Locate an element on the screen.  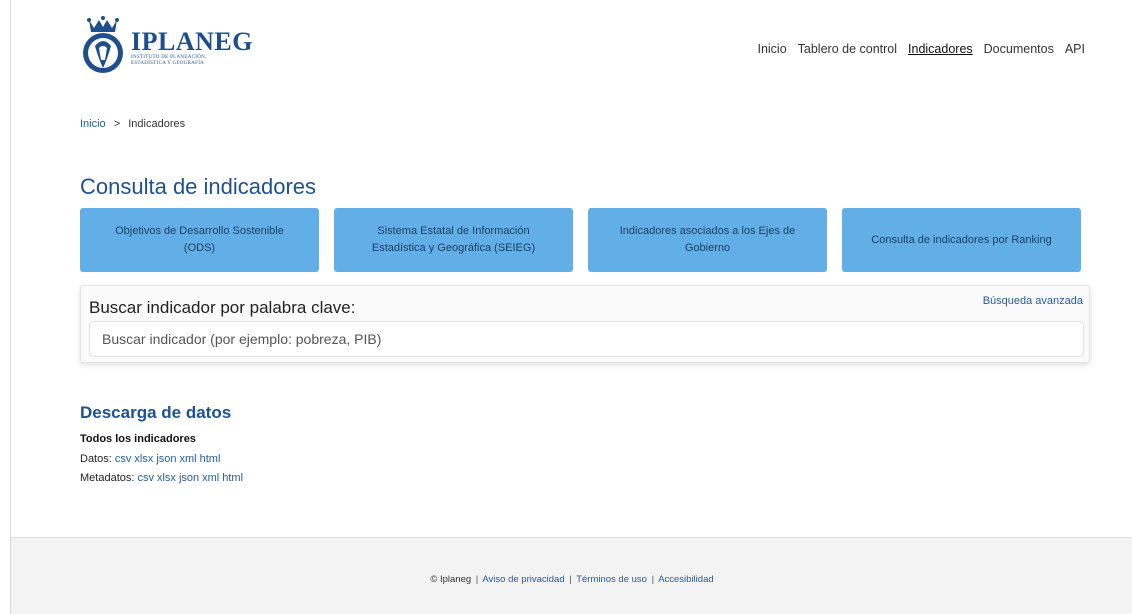
nav-item-tablero: Tablero de control is located at coordinates (847, 49).